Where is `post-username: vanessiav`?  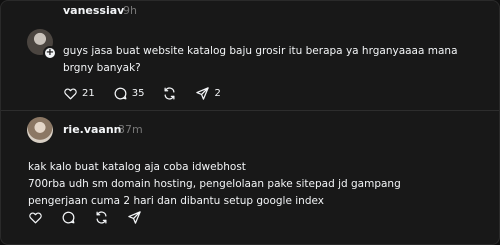
post-username: vanessiav is located at coordinates (93, 10).